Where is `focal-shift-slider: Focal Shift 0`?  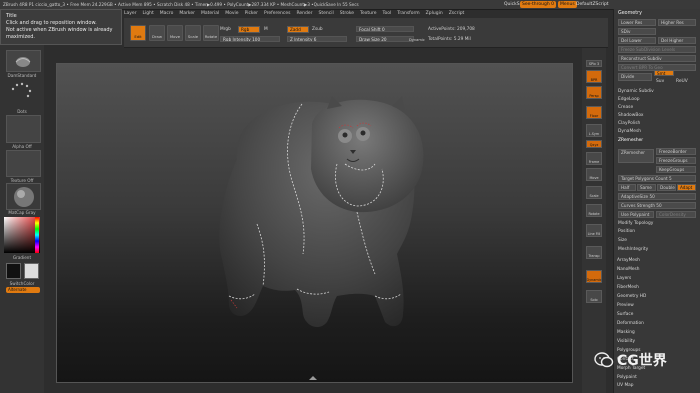
focal-shift-slider: Focal Shift 0 is located at coordinates (385, 29).